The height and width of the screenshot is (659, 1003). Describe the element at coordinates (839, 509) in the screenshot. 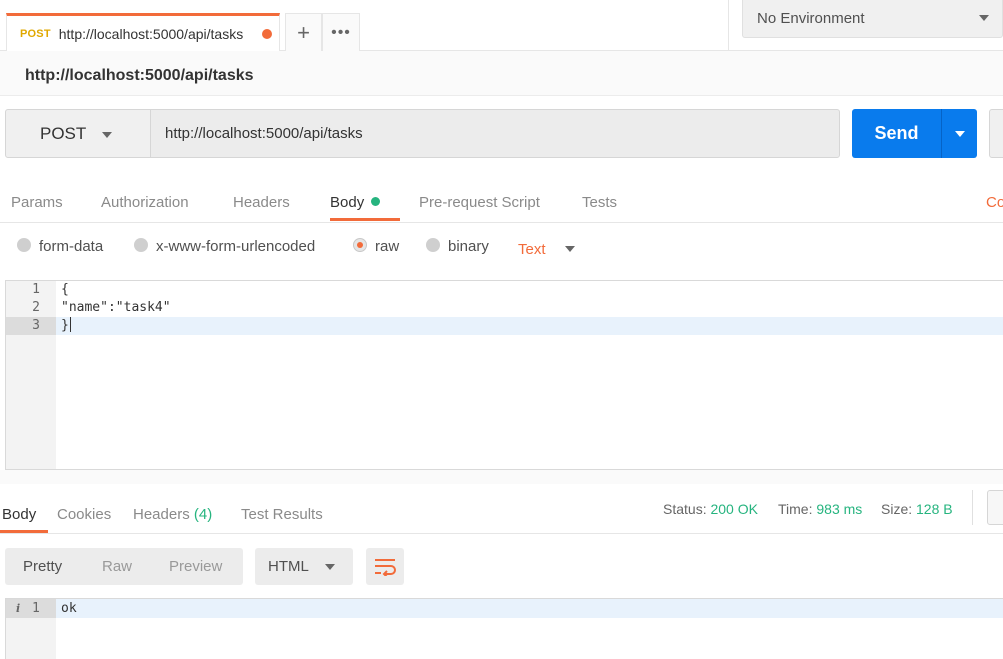

I see `time-value: 983 ms` at that location.